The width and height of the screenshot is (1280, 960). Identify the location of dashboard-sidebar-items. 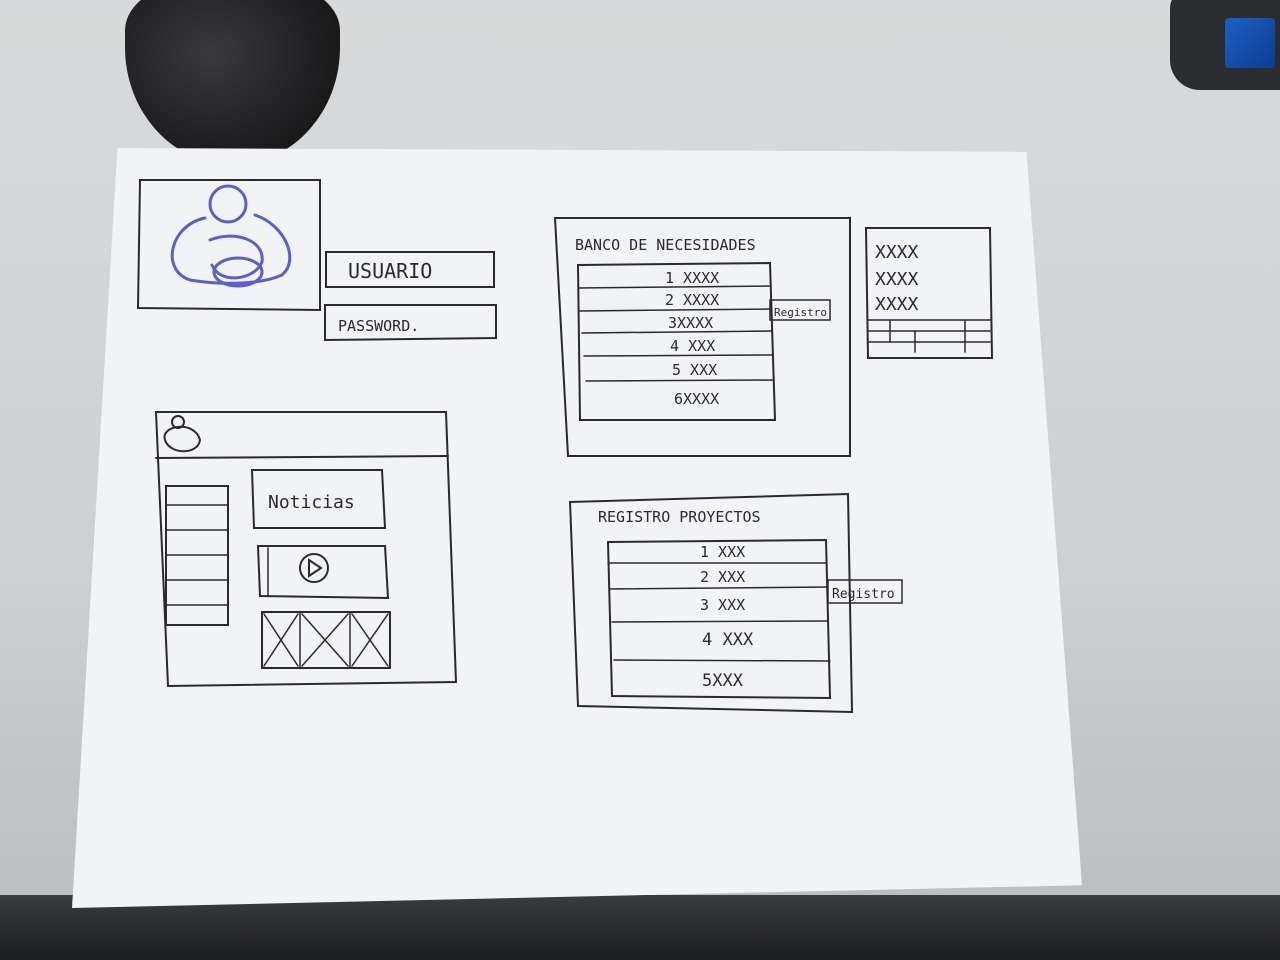
(197, 555).